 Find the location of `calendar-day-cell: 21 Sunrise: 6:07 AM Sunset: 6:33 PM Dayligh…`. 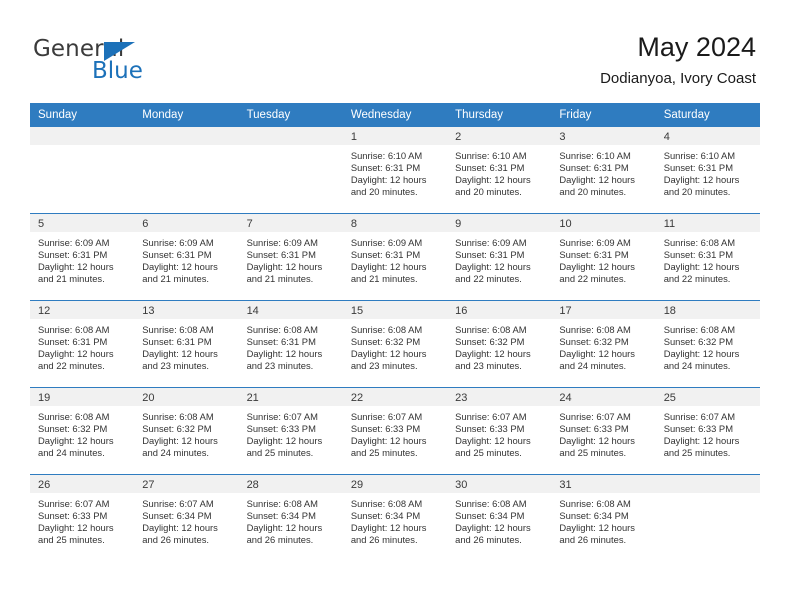

calendar-day-cell: 21 Sunrise: 6:07 AM Sunset: 6:33 PM Dayligh… is located at coordinates (290, 431).